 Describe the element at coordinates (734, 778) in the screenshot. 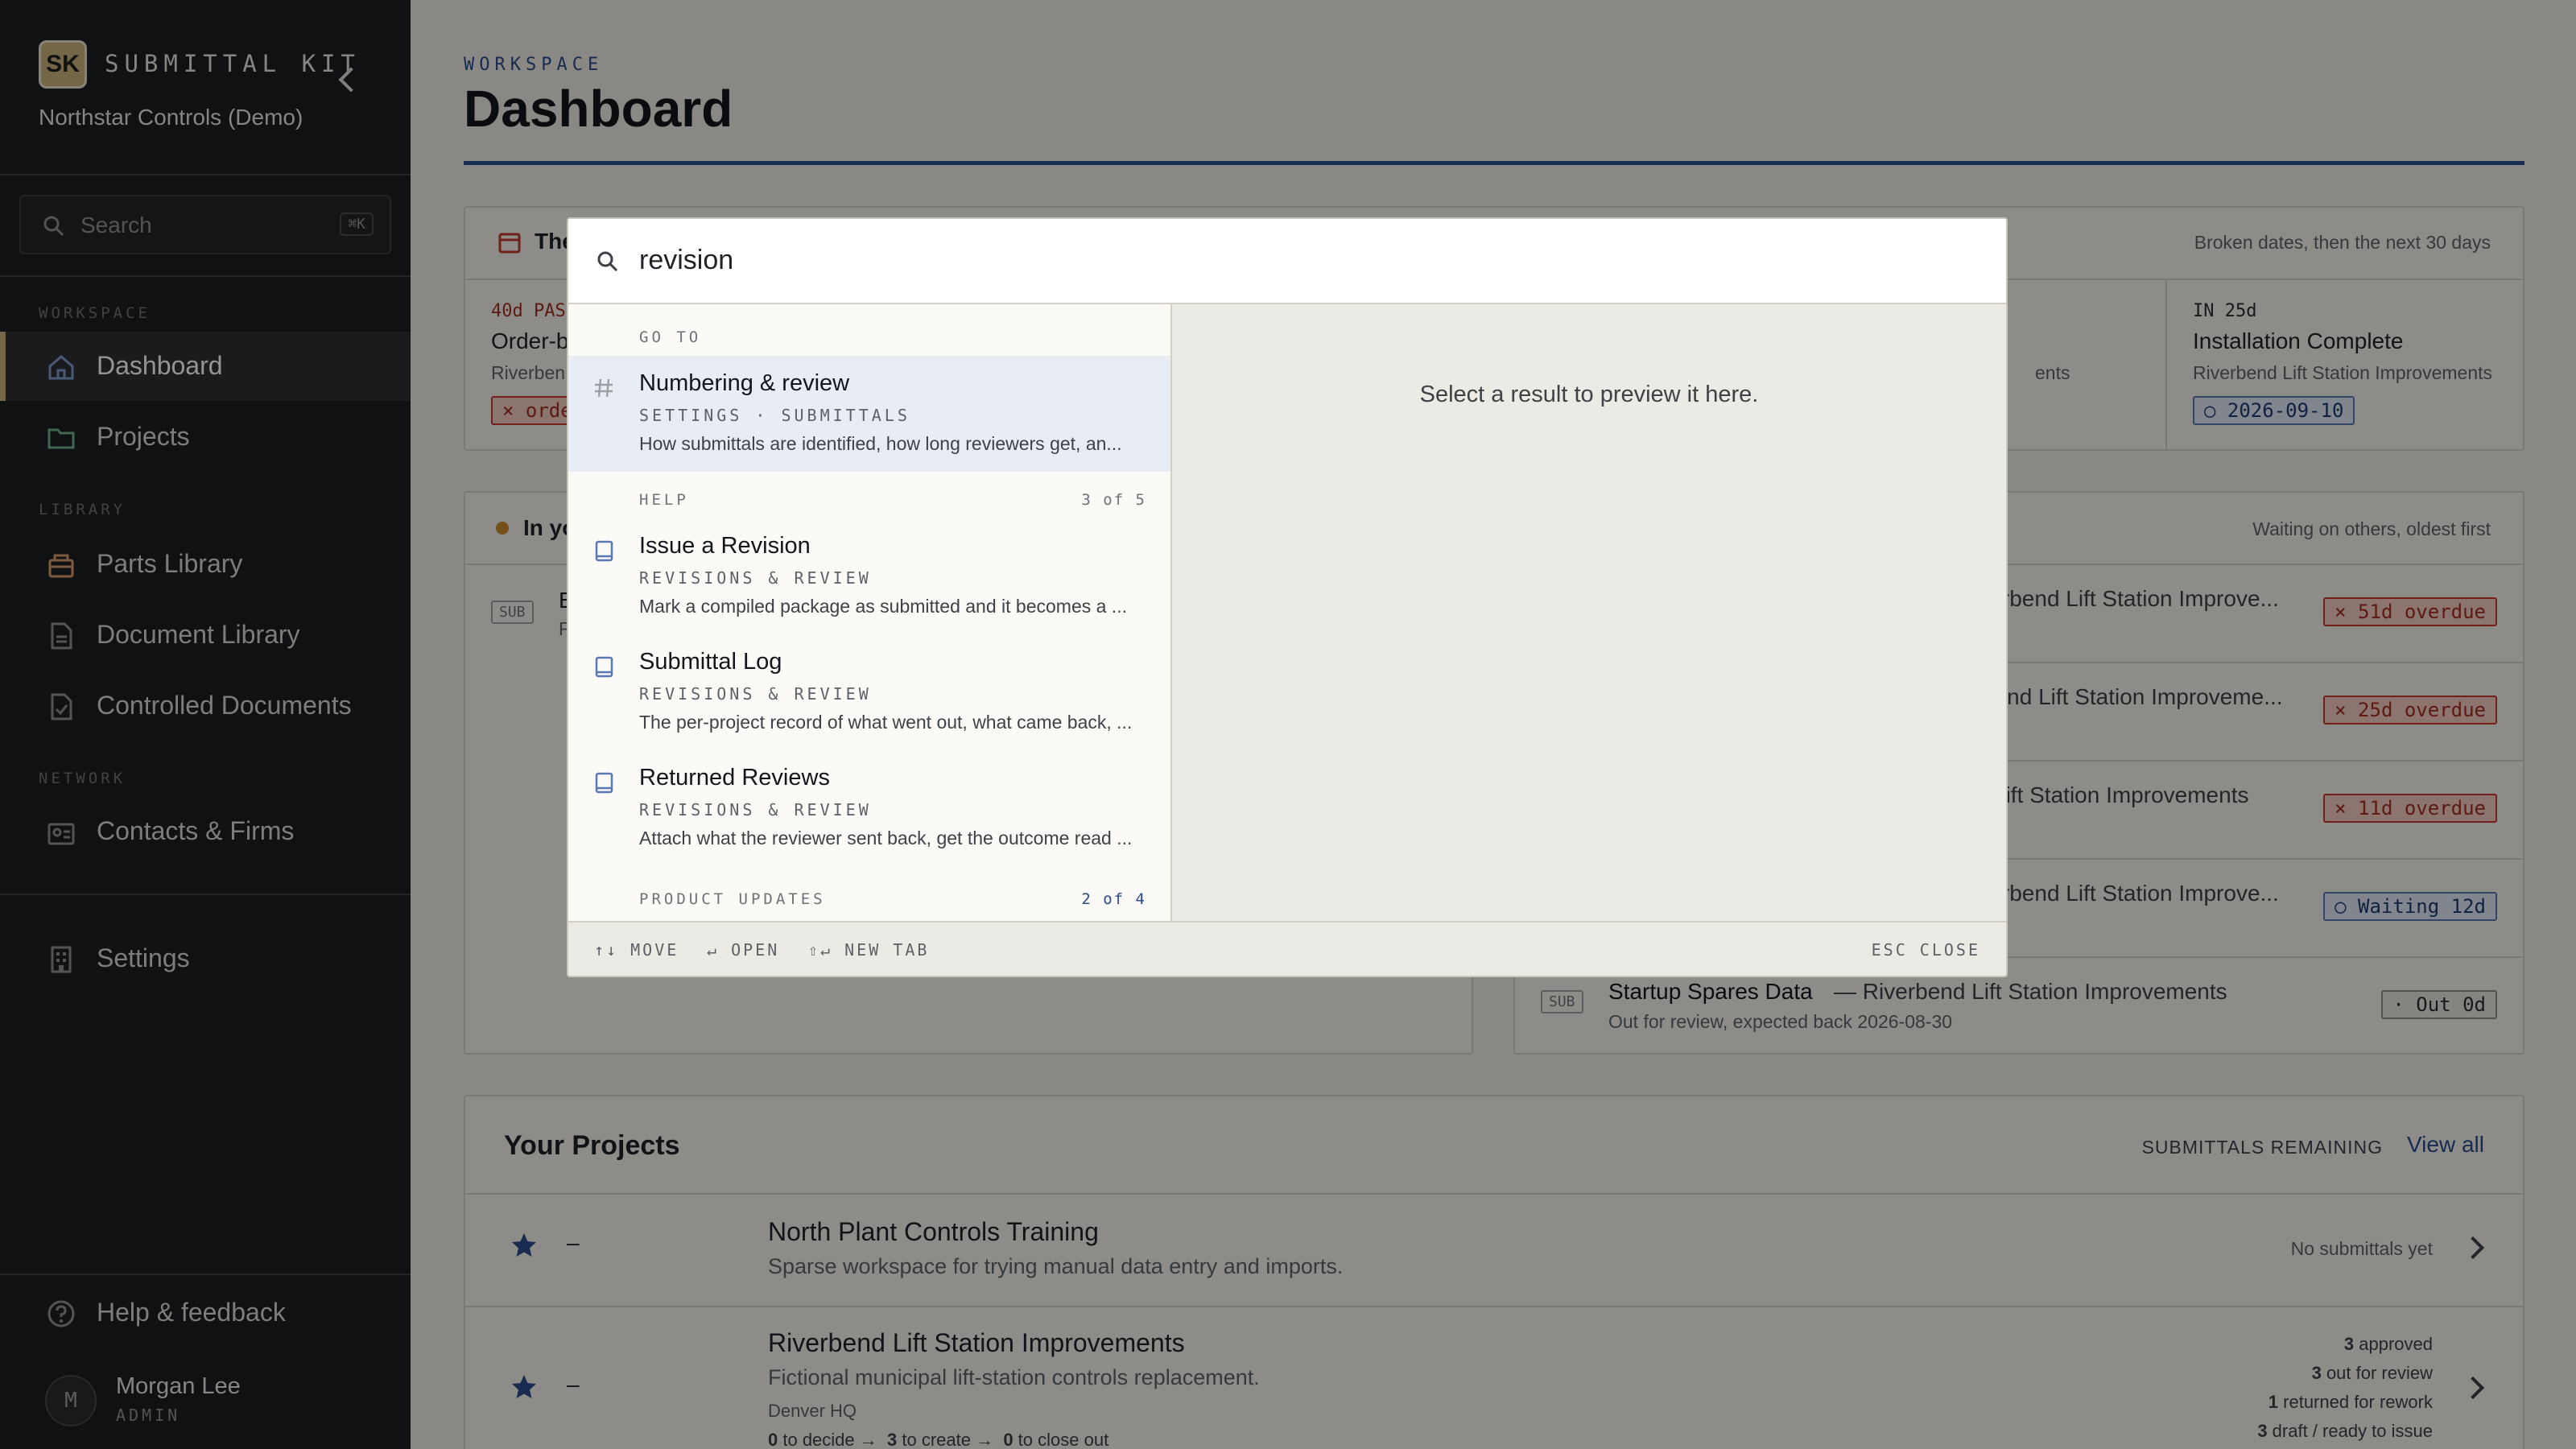

I see `result-title: Returned Reviews` at that location.